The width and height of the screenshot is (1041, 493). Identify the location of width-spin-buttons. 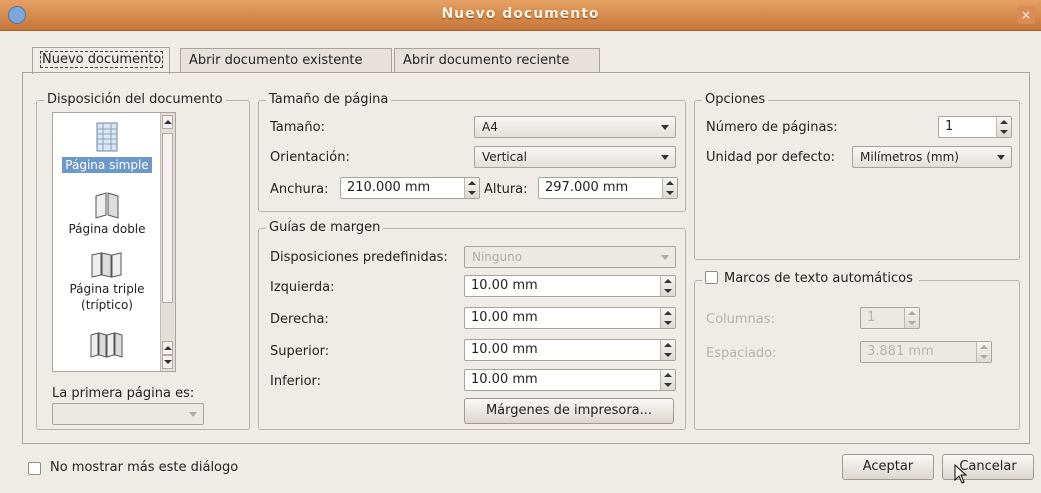
(471, 188).